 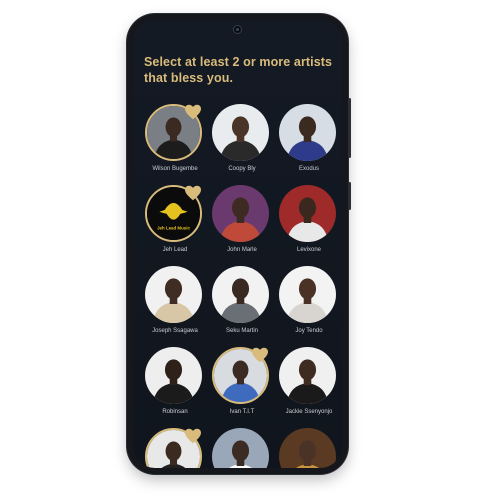 I want to click on artist-item: Robinsan, so click(x=175, y=385).